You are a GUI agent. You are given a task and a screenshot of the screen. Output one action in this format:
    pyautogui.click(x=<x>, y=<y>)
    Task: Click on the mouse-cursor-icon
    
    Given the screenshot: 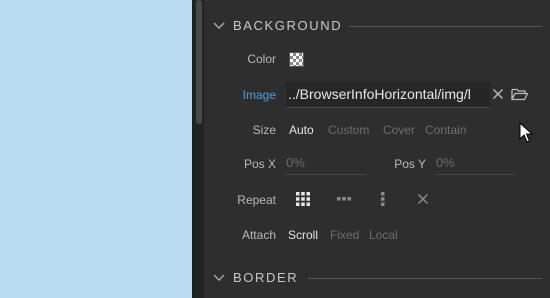 What is the action you would take?
    pyautogui.click(x=526, y=132)
    